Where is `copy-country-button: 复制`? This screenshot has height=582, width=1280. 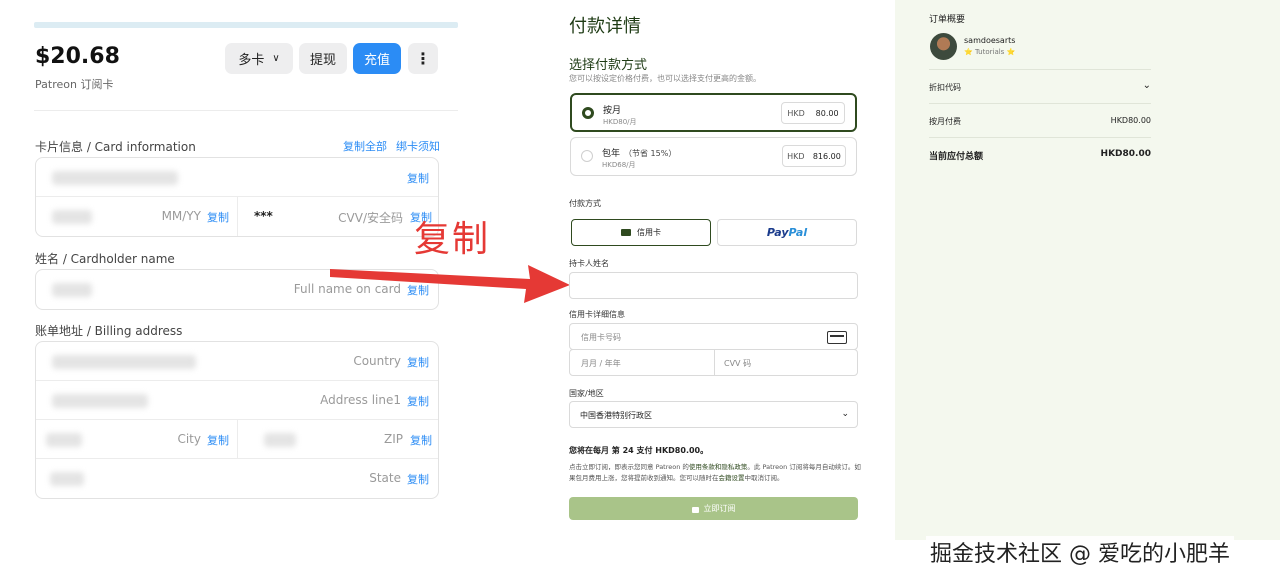 copy-country-button: 复制 is located at coordinates (418, 362).